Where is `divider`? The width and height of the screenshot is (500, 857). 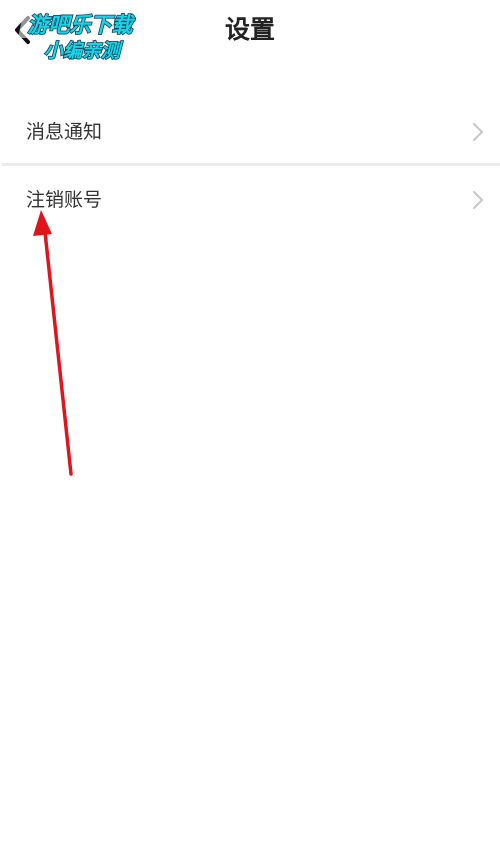
divider is located at coordinates (251, 164).